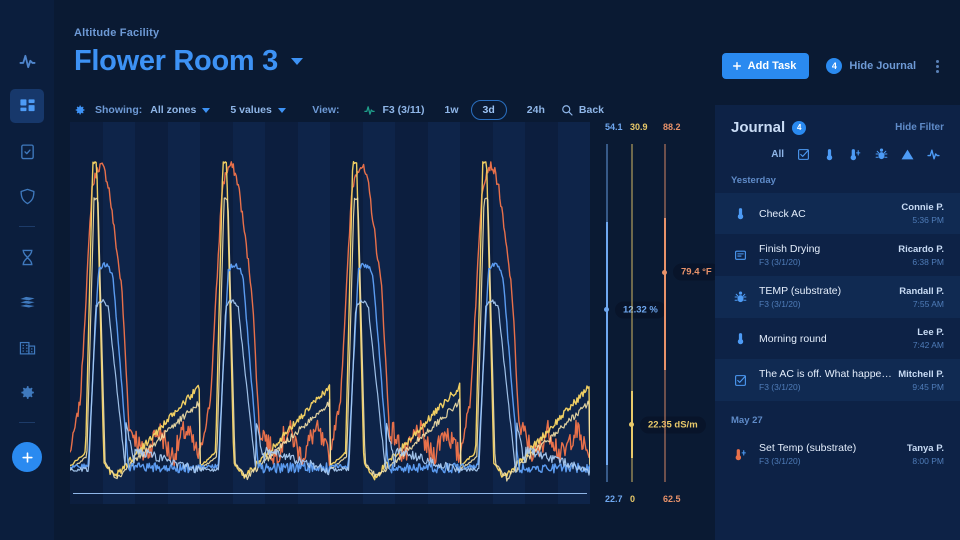  Describe the element at coordinates (665, 294) in the screenshot. I see `scale-range-fill` at that location.